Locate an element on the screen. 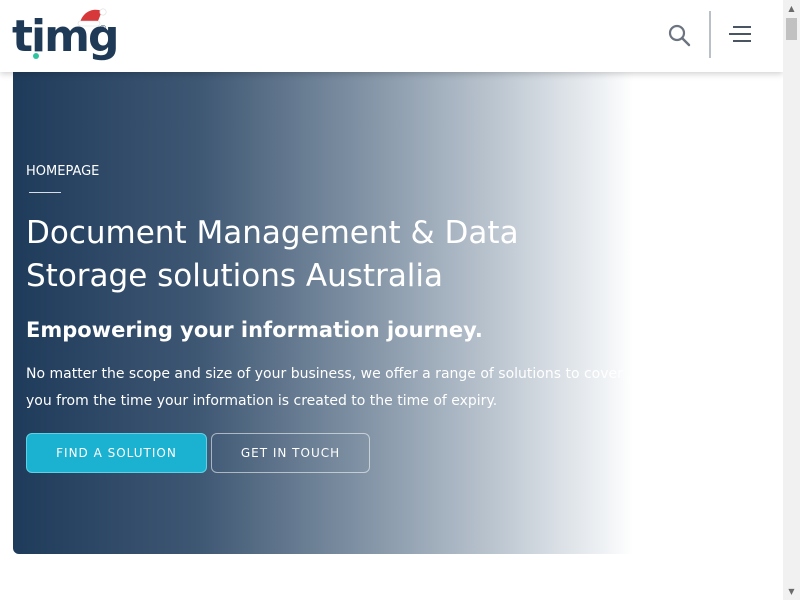 The width and height of the screenshot is (800, 600). menu-button is located at coordinates (740, 35).